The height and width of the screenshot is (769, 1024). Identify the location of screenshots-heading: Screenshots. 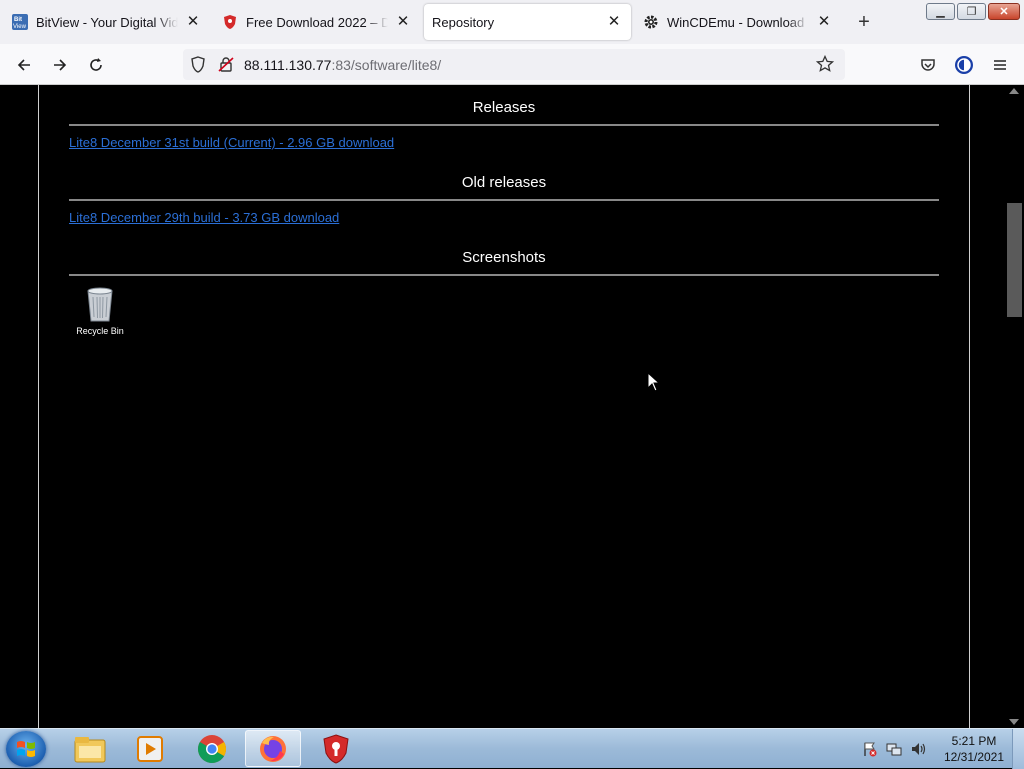
(504, 257).